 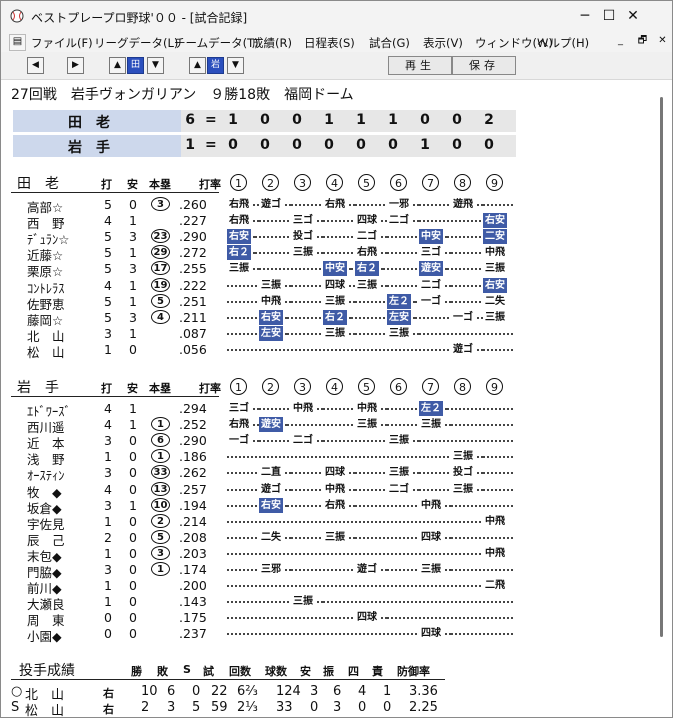 What do you see at coordinates (335, 473) in the screenshot?
I see `at-bat-result: 四球` at bounding box center [335, 473].